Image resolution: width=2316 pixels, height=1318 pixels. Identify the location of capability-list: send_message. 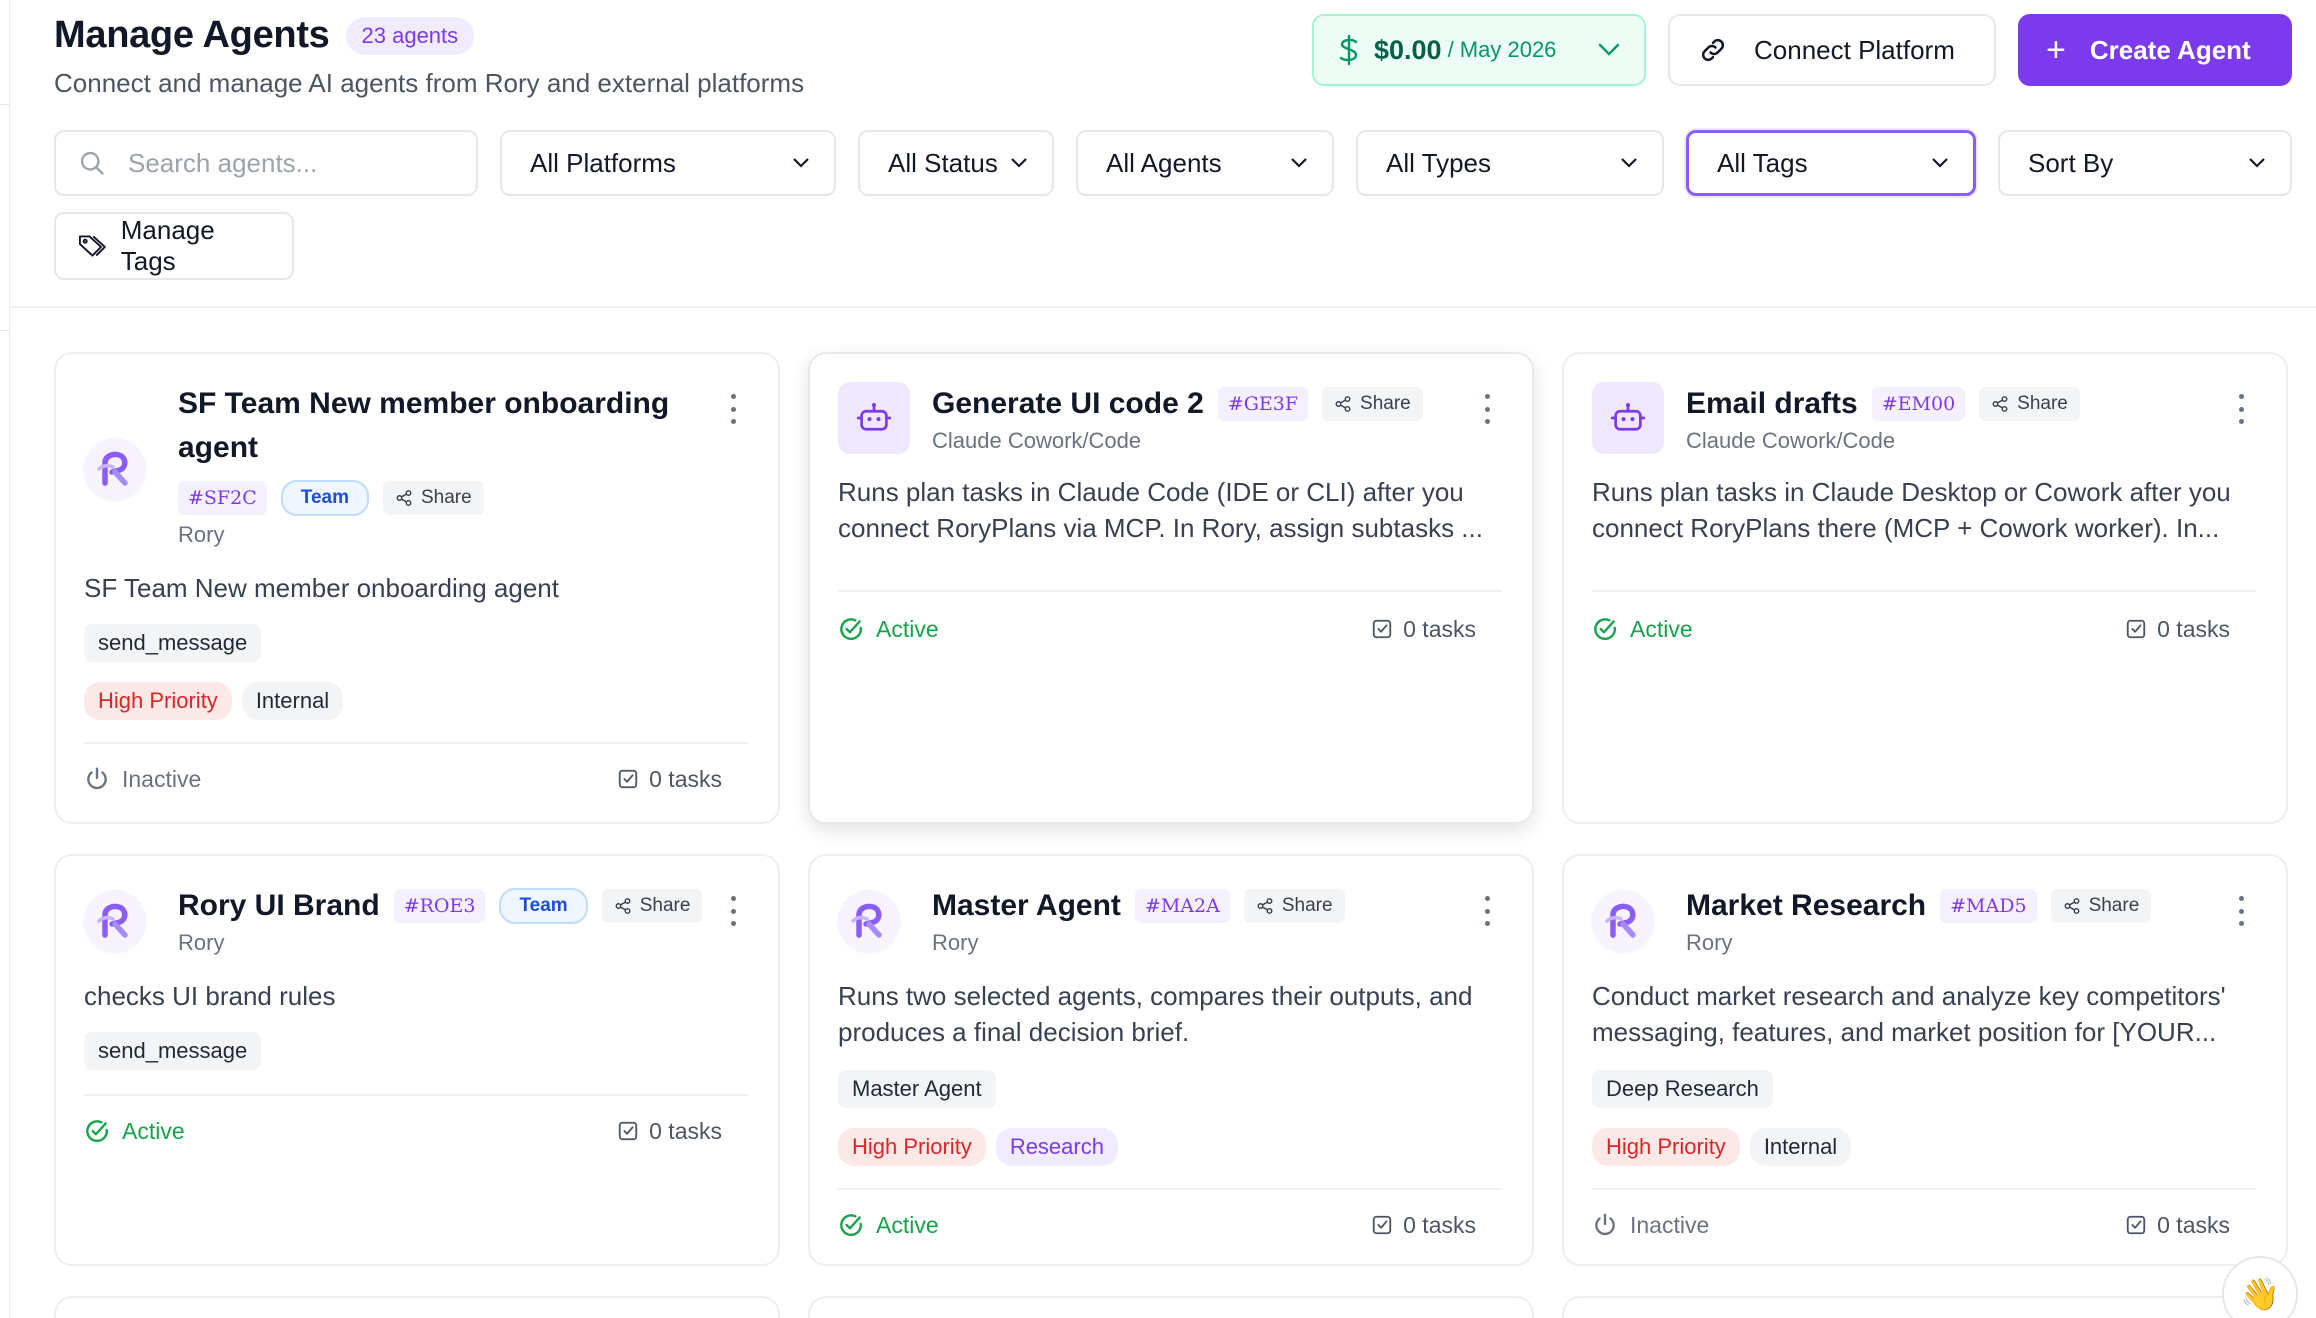
(173, 643).